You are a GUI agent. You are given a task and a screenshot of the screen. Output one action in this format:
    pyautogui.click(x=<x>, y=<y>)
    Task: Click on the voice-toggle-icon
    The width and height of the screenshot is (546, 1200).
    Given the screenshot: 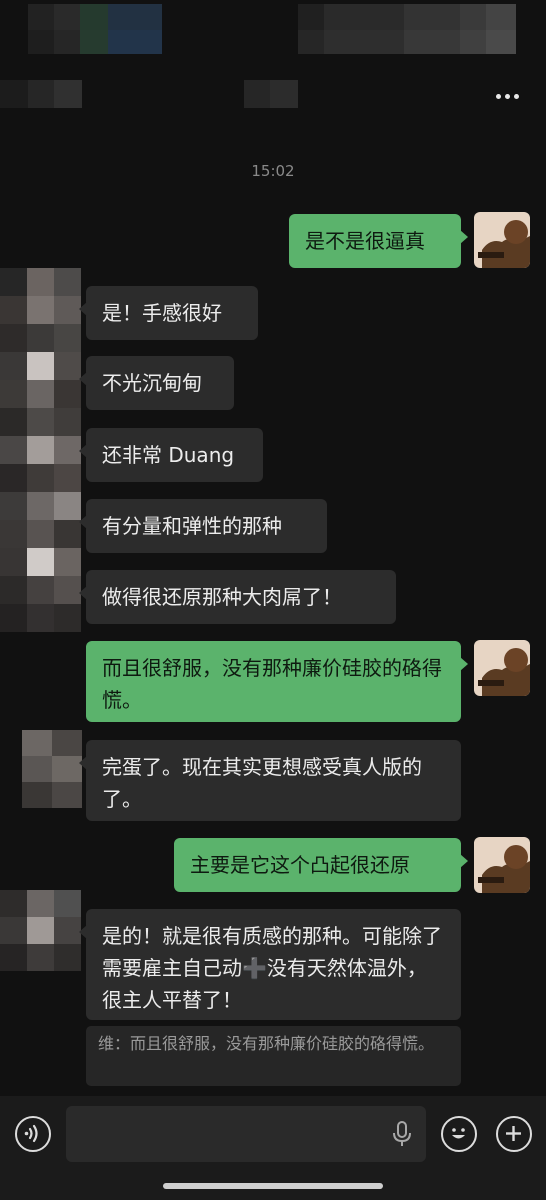 What is the action you would take?
    pyautogui.click(x=33, y=1134)
    